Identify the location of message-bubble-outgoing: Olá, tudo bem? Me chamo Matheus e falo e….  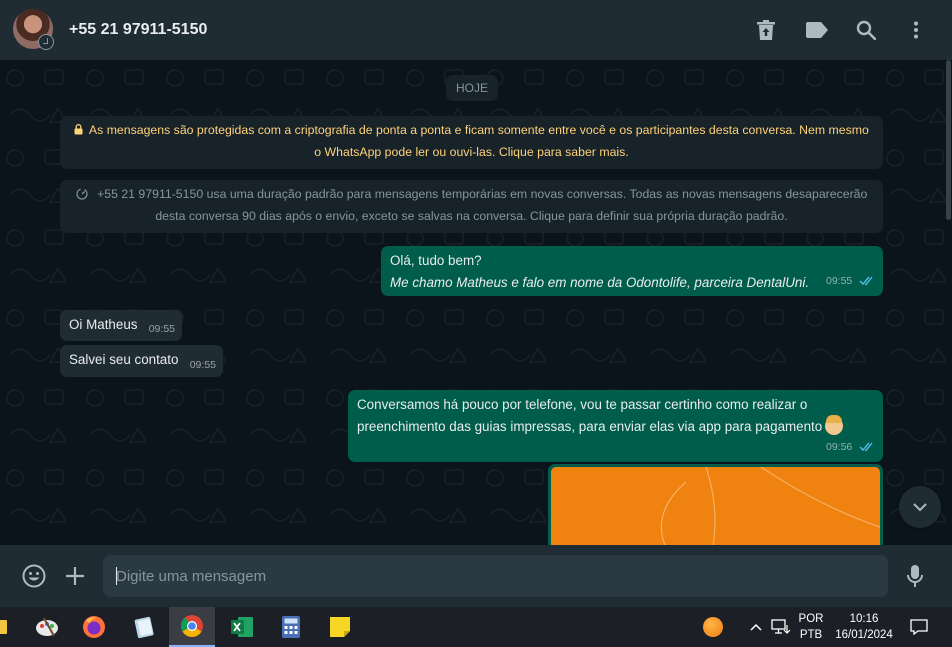
(632, 271).